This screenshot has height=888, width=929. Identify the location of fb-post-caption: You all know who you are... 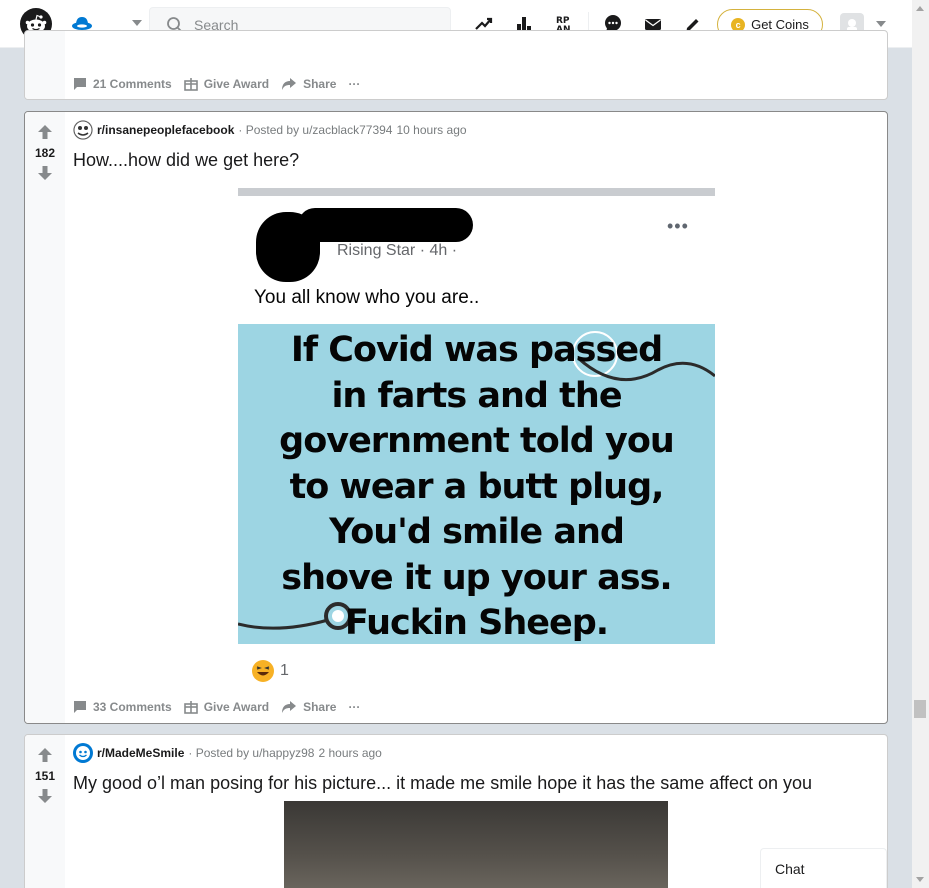
(367, 297).